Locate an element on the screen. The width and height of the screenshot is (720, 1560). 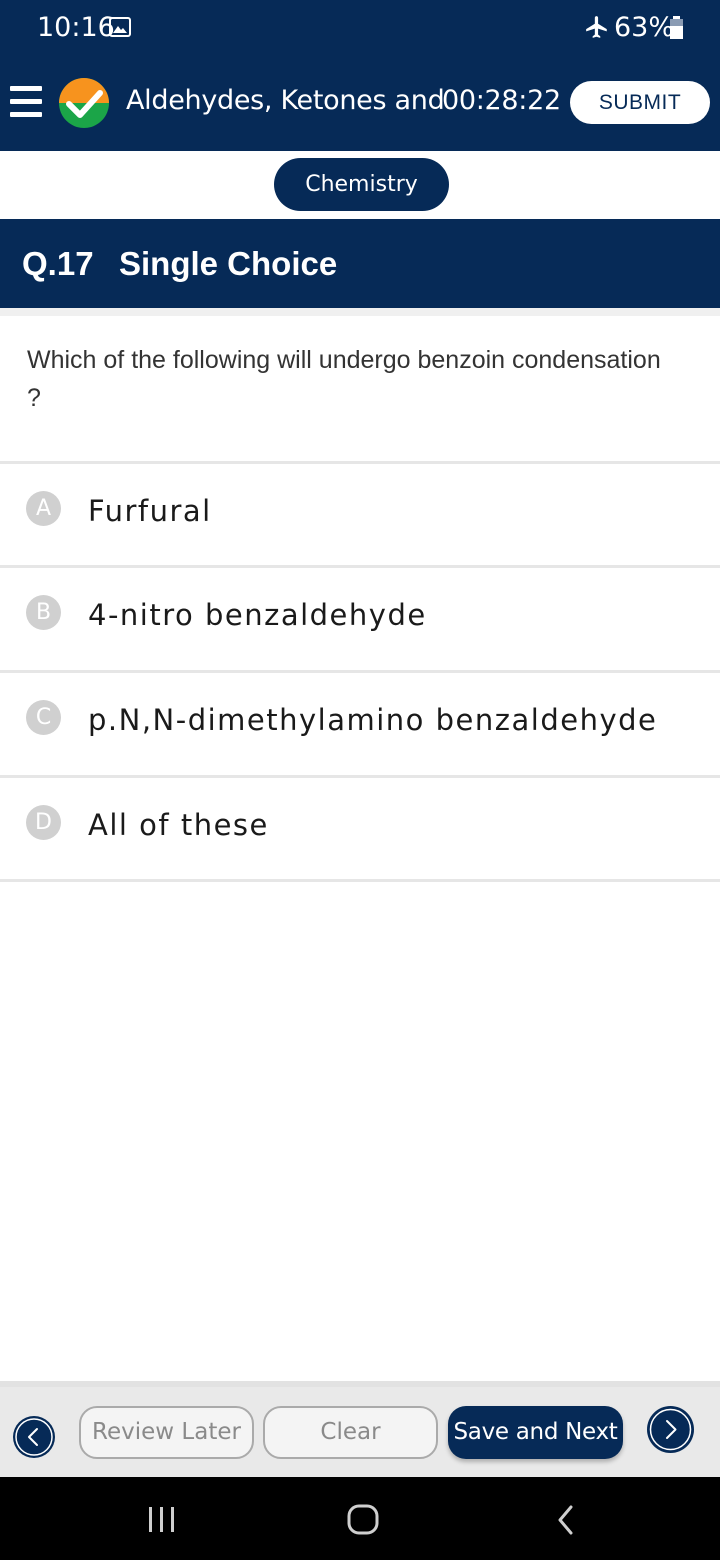
app-header: Aldehydes, Ketones and 00:28:22 SUBMIT is located at coordinates (360, 104).